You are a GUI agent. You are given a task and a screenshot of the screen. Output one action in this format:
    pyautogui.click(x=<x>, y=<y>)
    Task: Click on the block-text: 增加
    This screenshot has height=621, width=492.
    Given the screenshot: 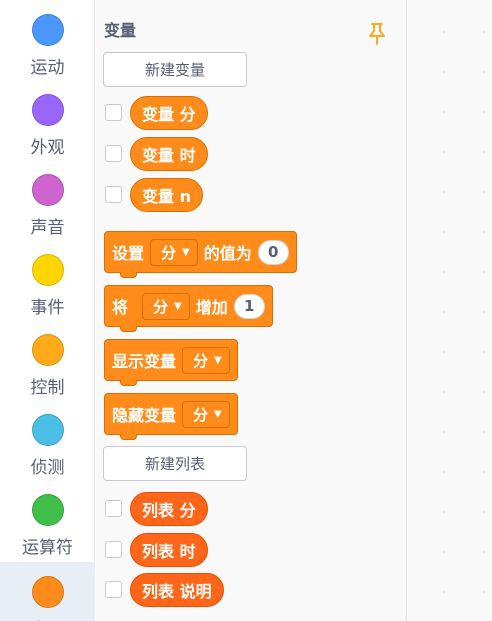 What is the action you would take?
    pyautogui.click(x=211, y=307)
    